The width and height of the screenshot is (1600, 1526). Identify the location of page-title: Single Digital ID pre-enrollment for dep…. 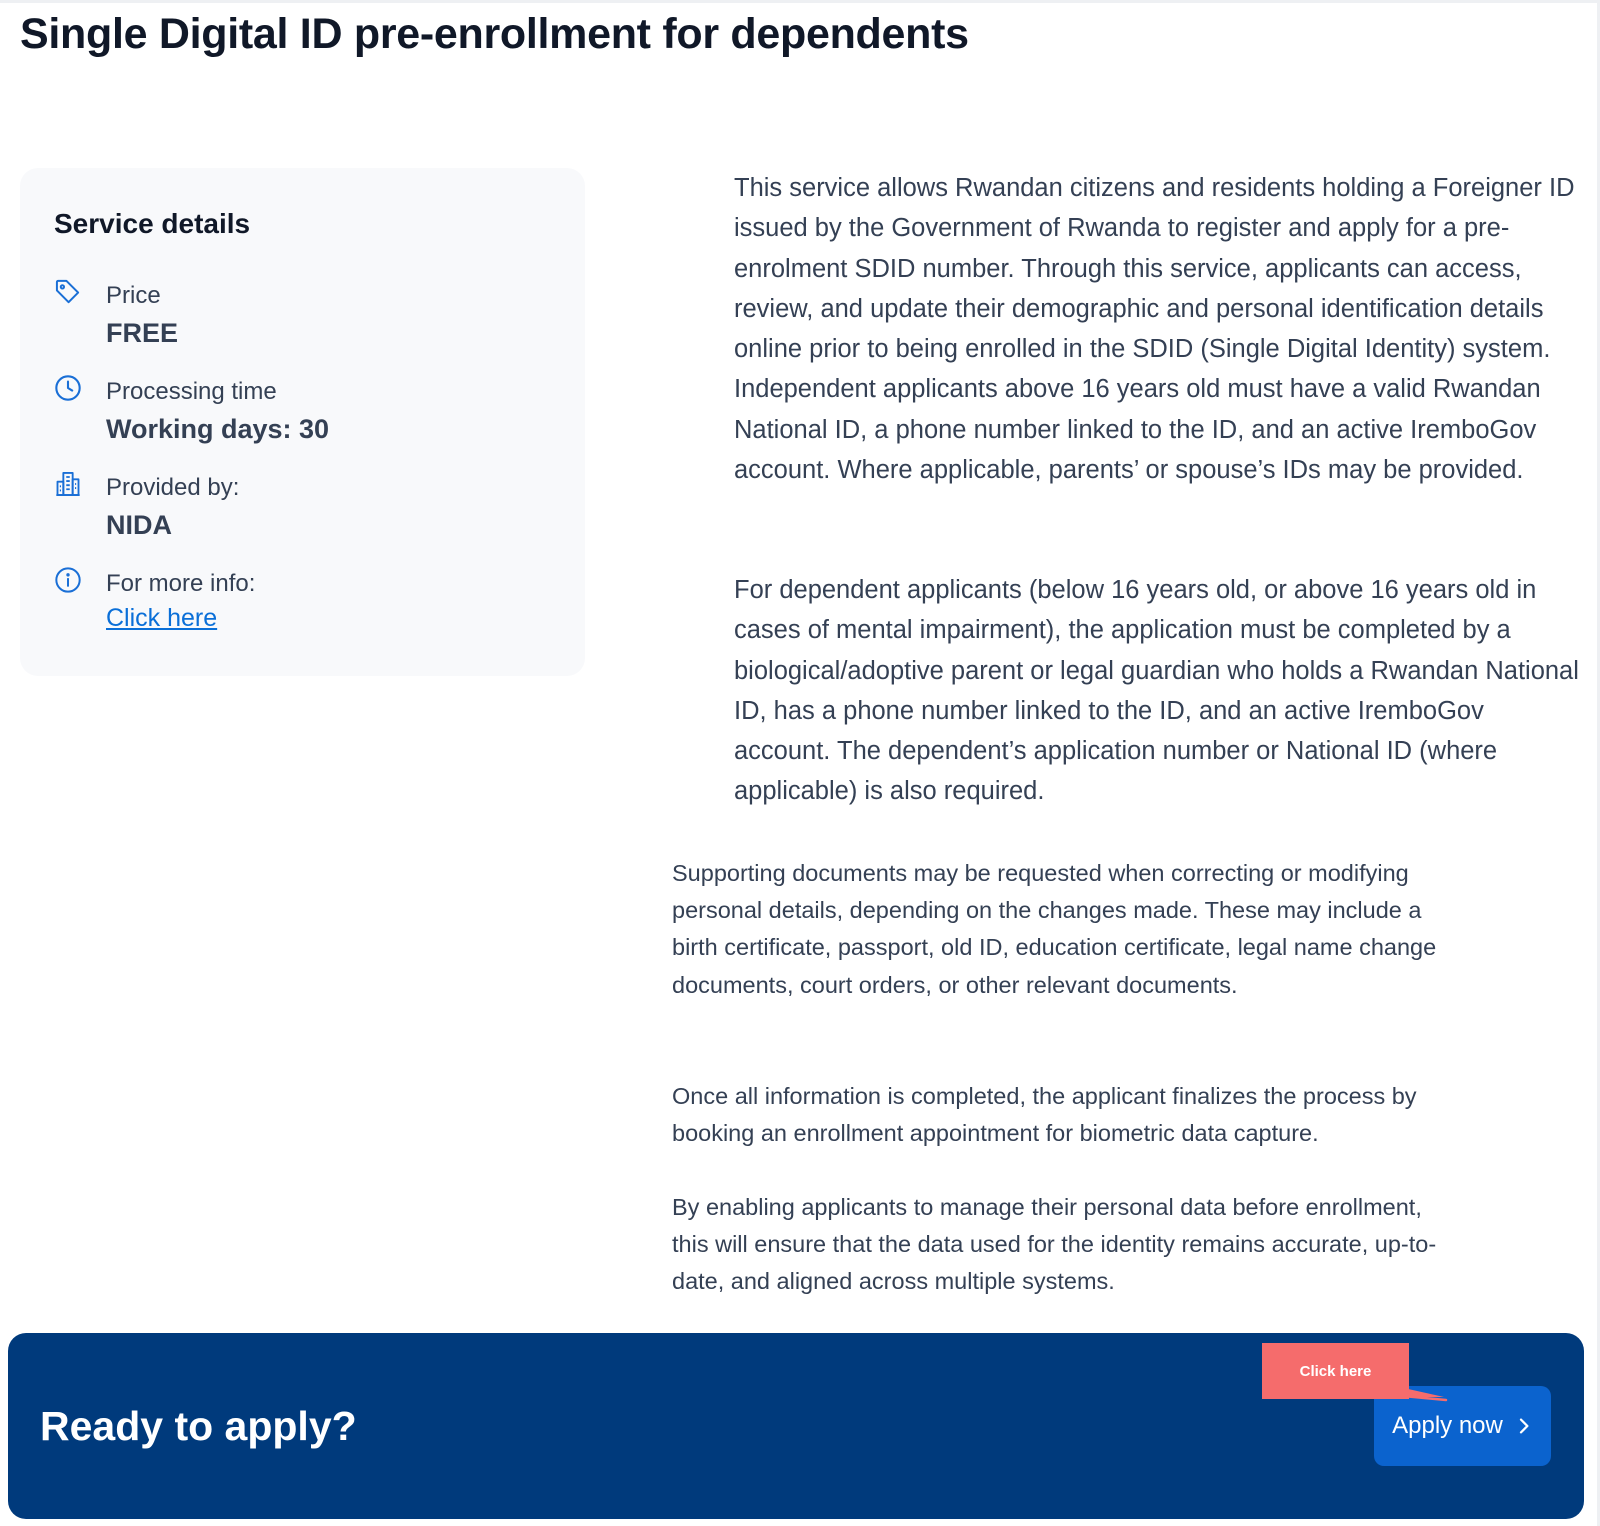
(494, 34).